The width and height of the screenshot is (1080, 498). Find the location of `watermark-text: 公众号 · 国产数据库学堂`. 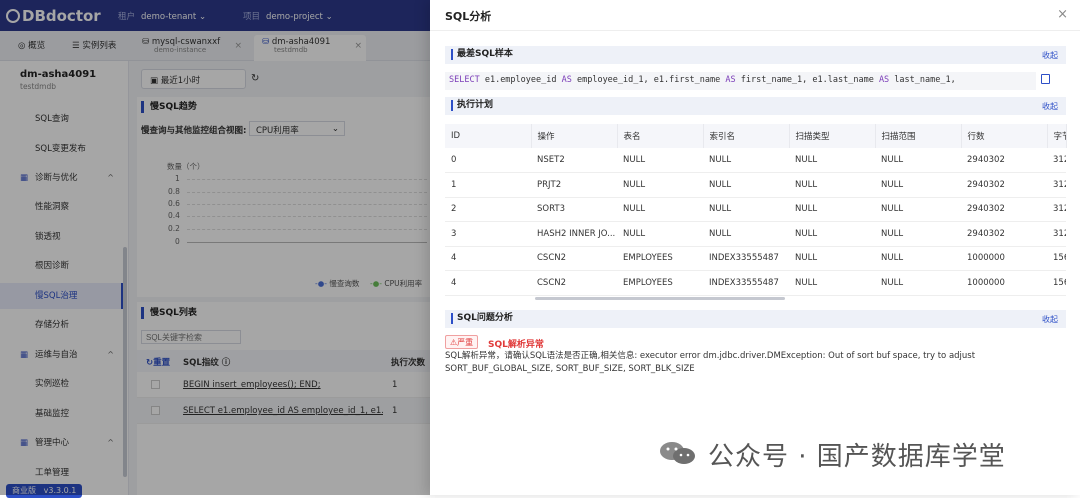

watermark-text: 公众号 · 国产数据库学堂 is located at coordinates (857, 457).